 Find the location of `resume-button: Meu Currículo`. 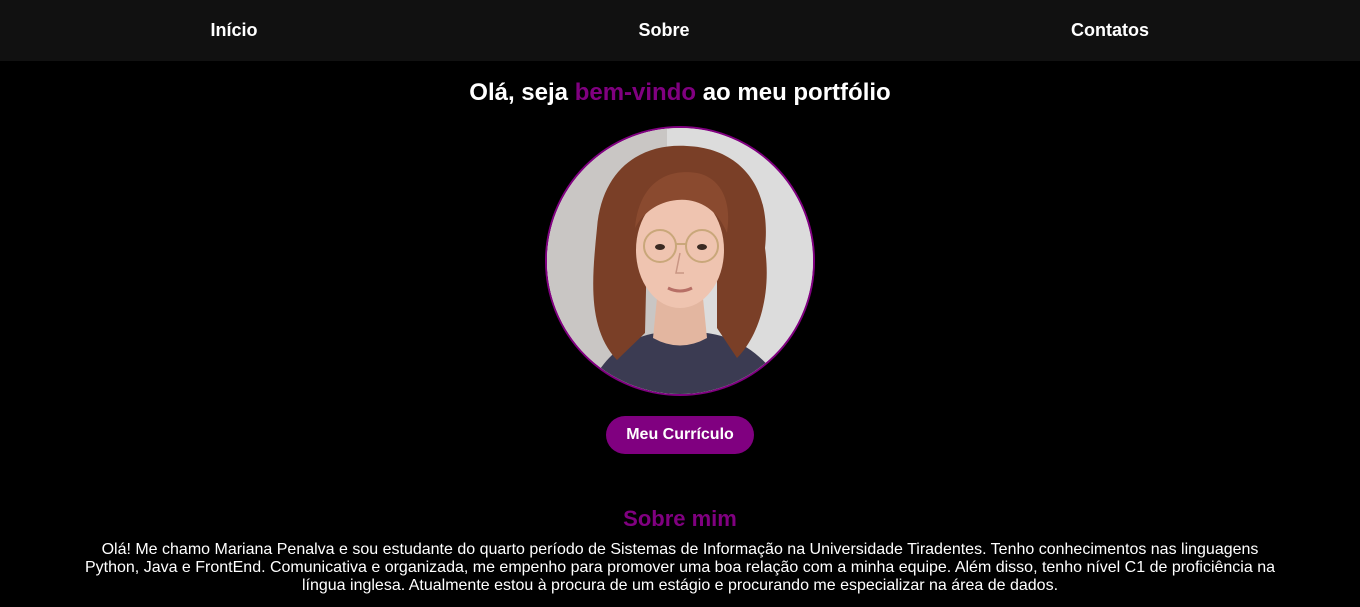

resume-button: Meu Currículo is located at coordinates (680, 435).